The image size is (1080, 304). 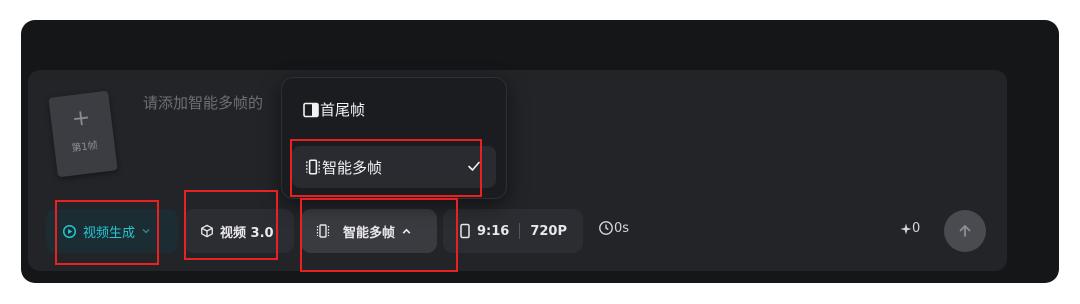 I want to click on divider, so click(x=520, y=231).